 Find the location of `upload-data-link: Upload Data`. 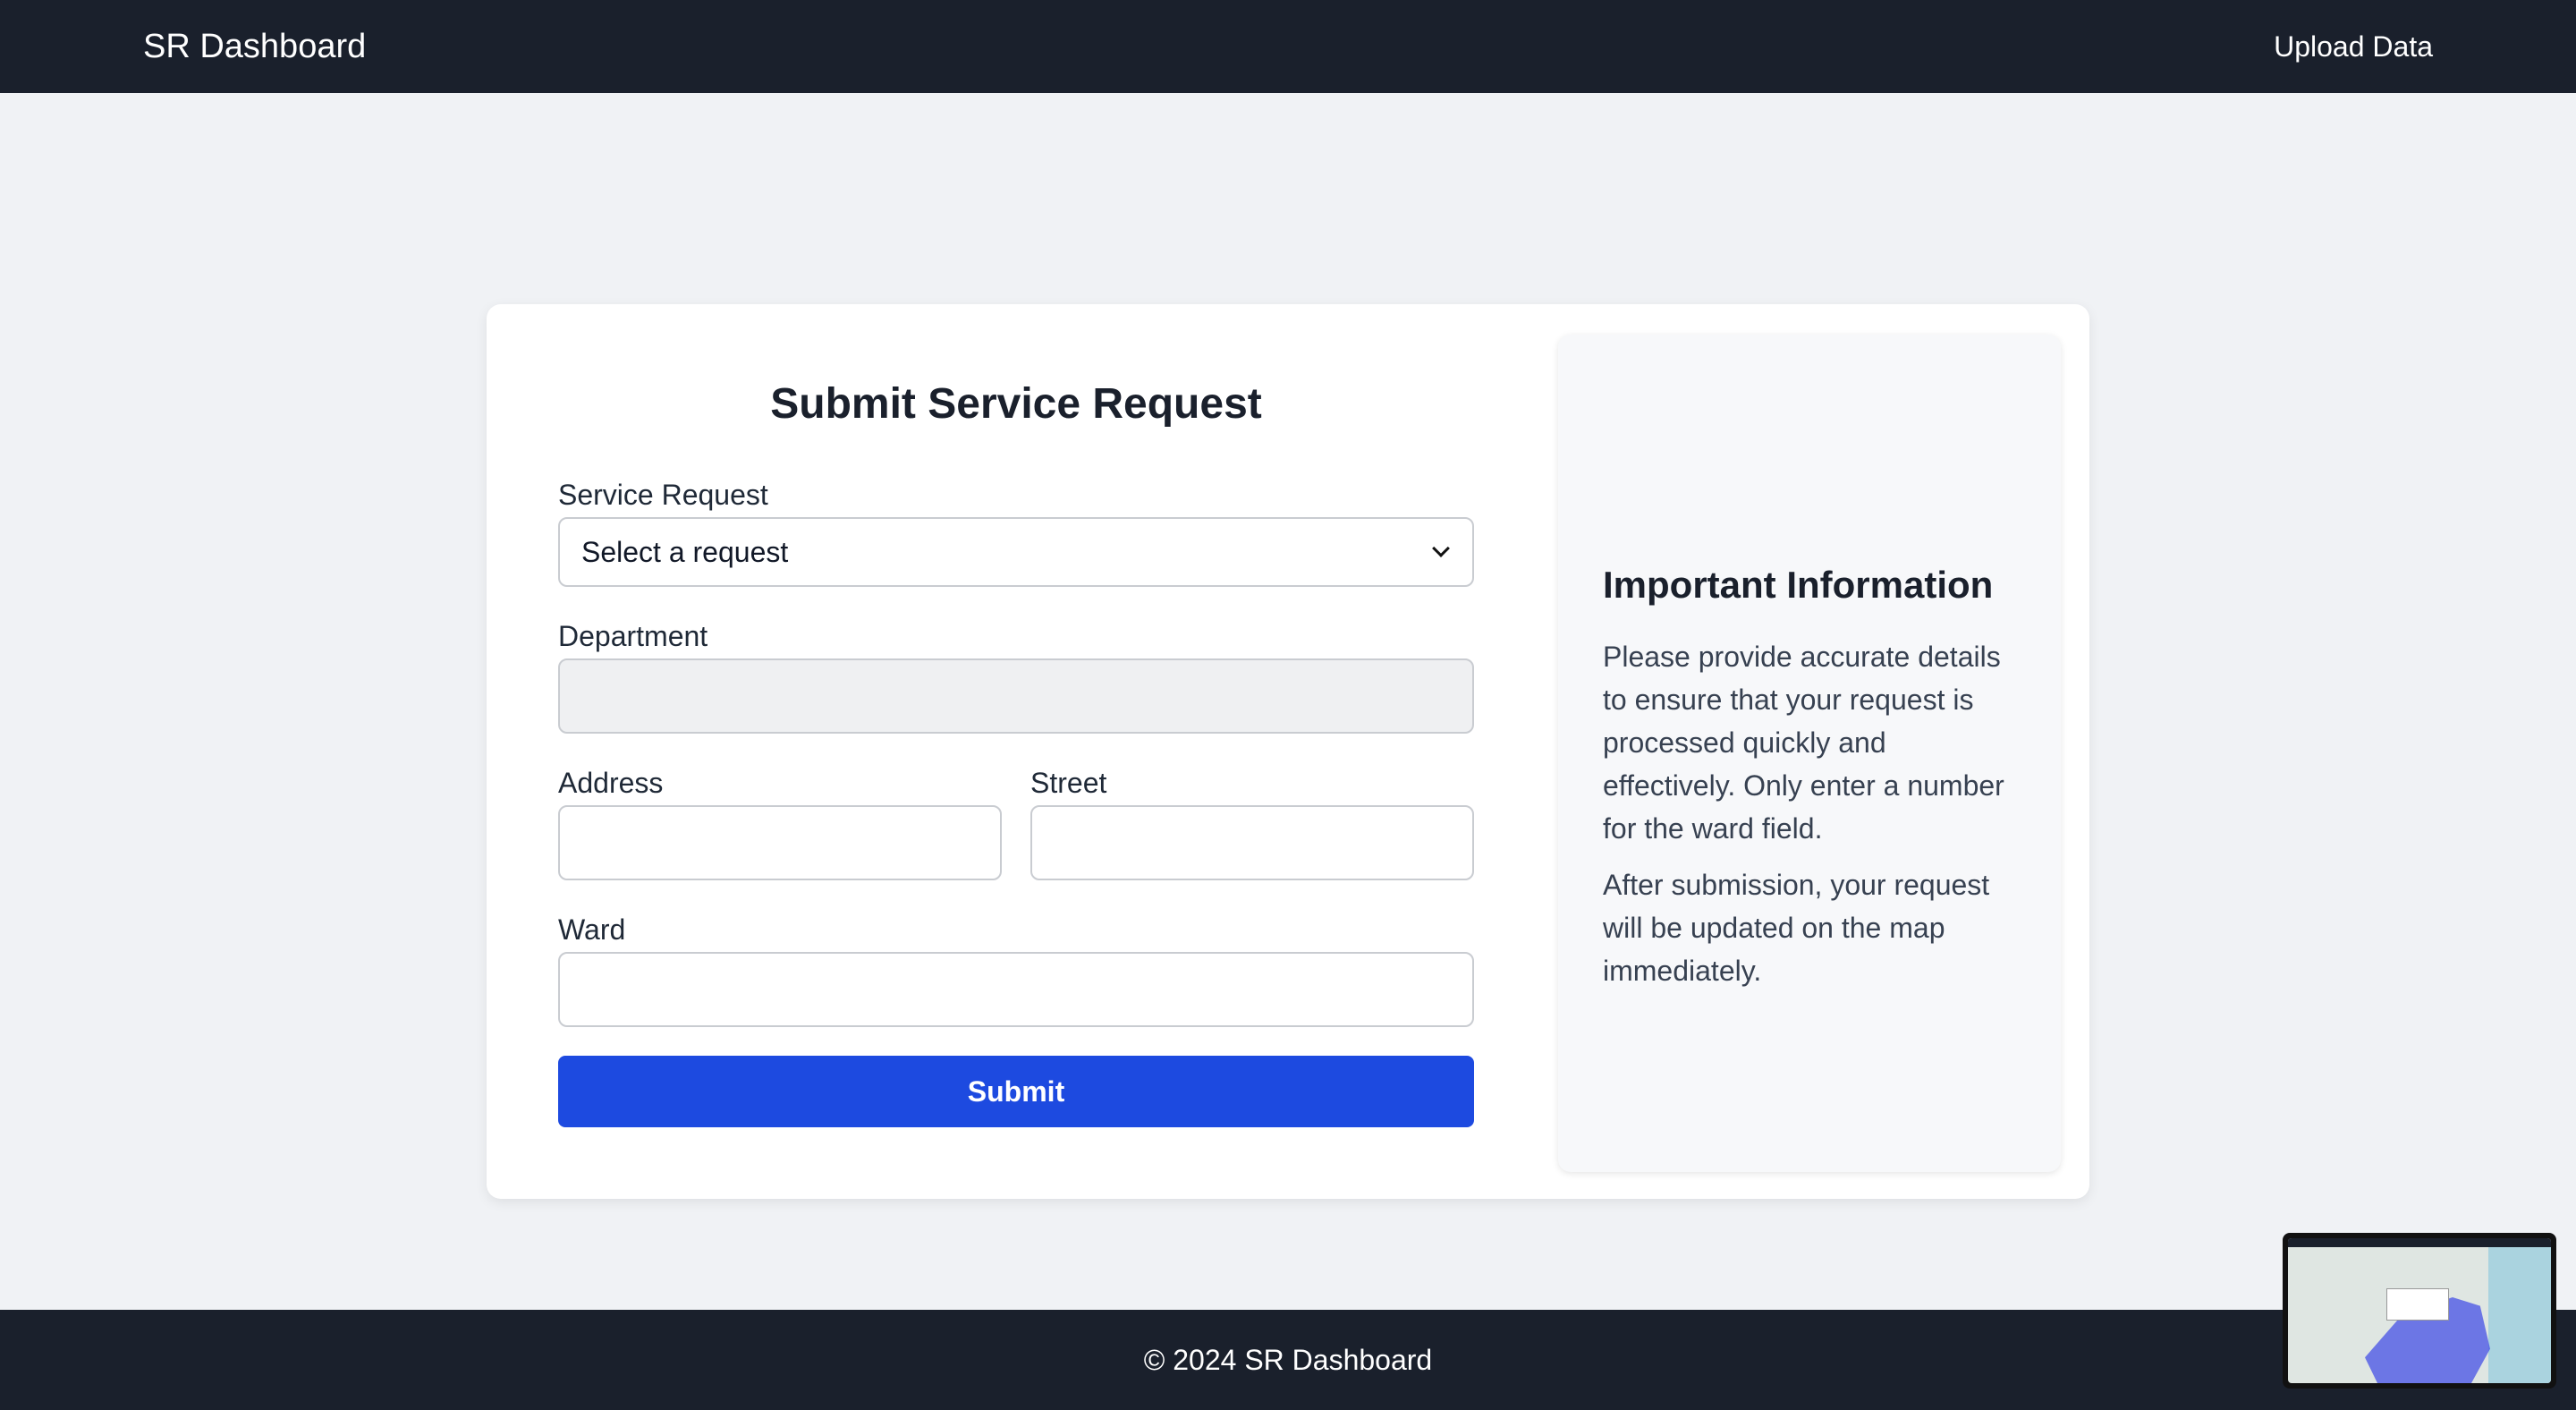

upload-data-link: Upload Data is located at coordinates (2353, 47).